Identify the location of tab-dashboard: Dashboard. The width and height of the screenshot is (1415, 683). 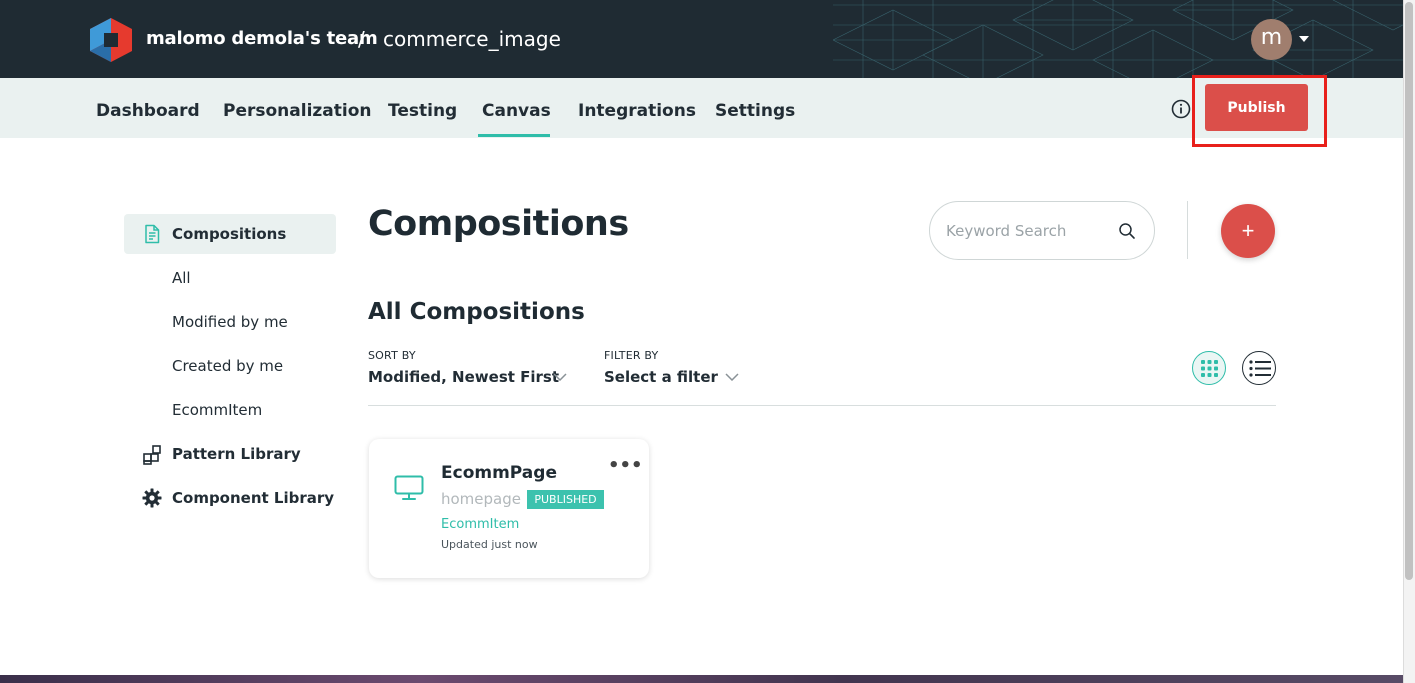
(148, 111).